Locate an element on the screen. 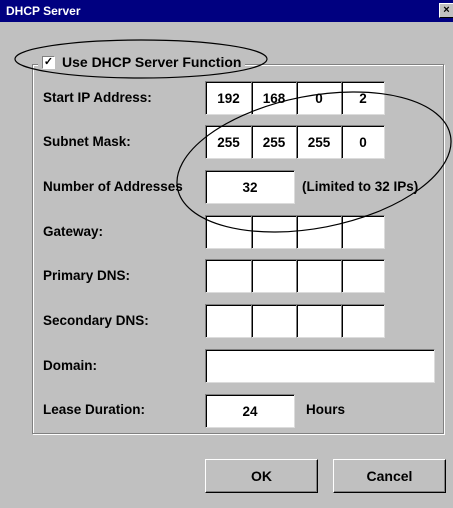 Image resolution: width=453 pixels, height=508 pixels. ok-button: OK is located at coordinates (261, 476).